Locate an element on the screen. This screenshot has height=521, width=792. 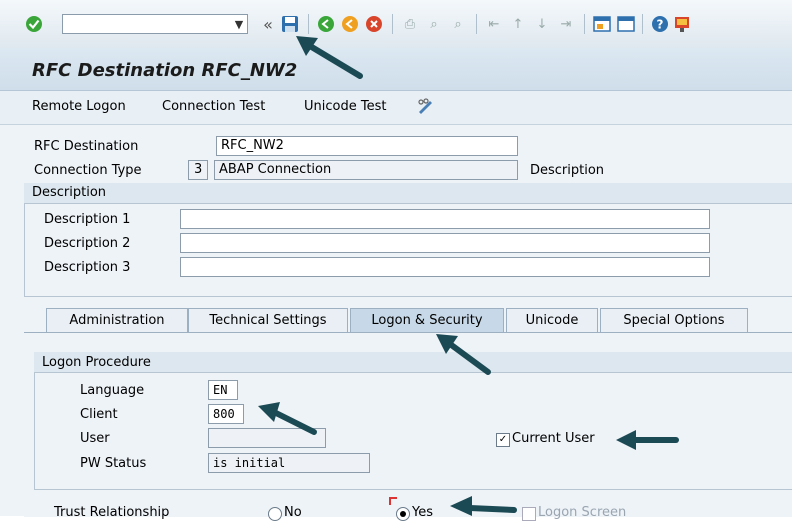
page-title: RFC Destination RFC_NW2 is located at coordinates (165, 70).